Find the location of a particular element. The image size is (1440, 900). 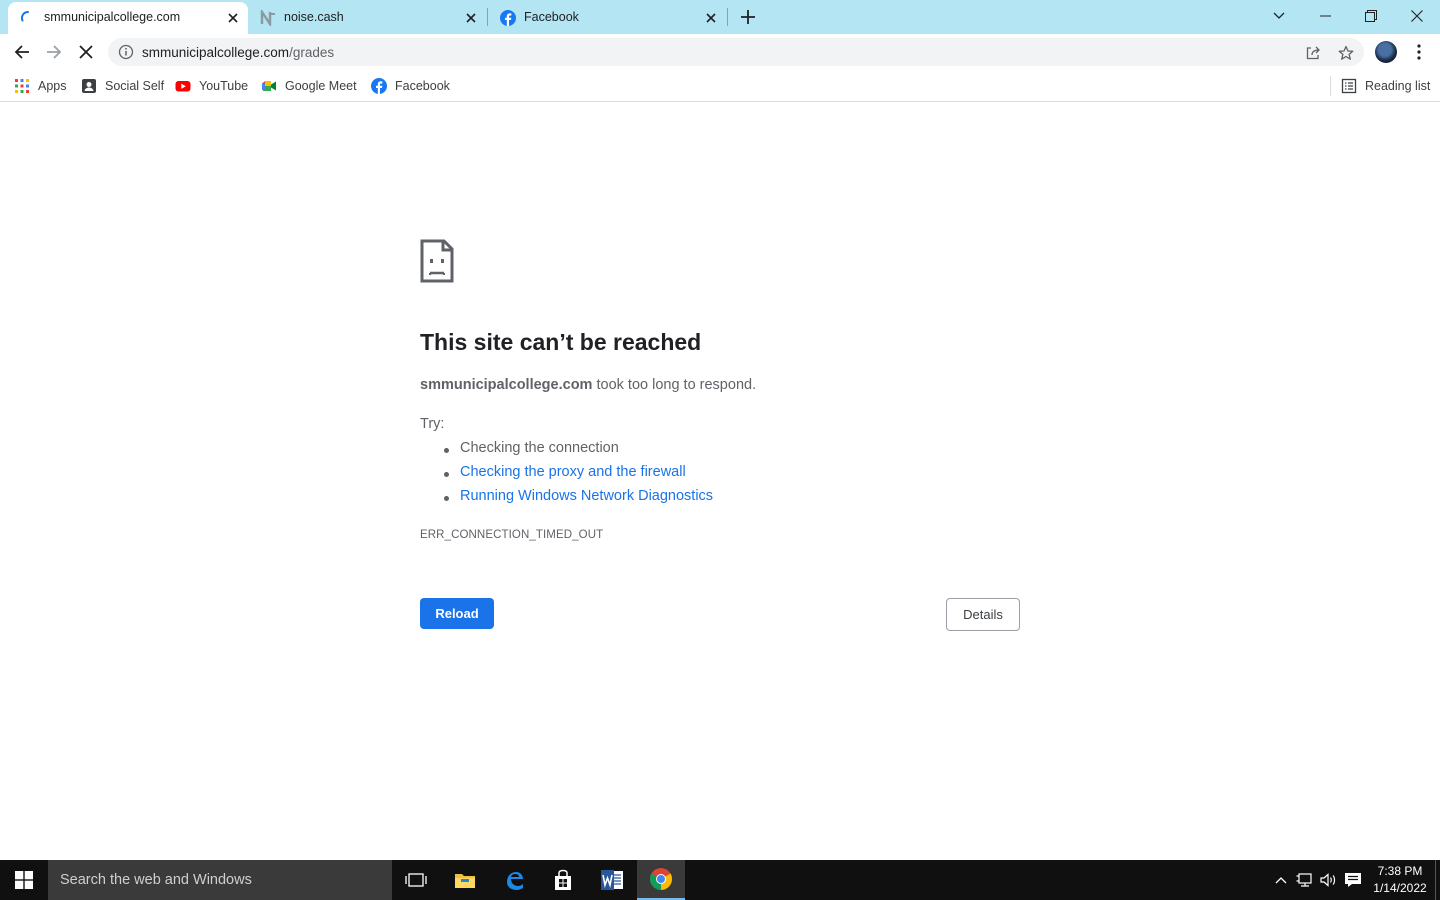

stop-icon is located at coordinates (86, 52).